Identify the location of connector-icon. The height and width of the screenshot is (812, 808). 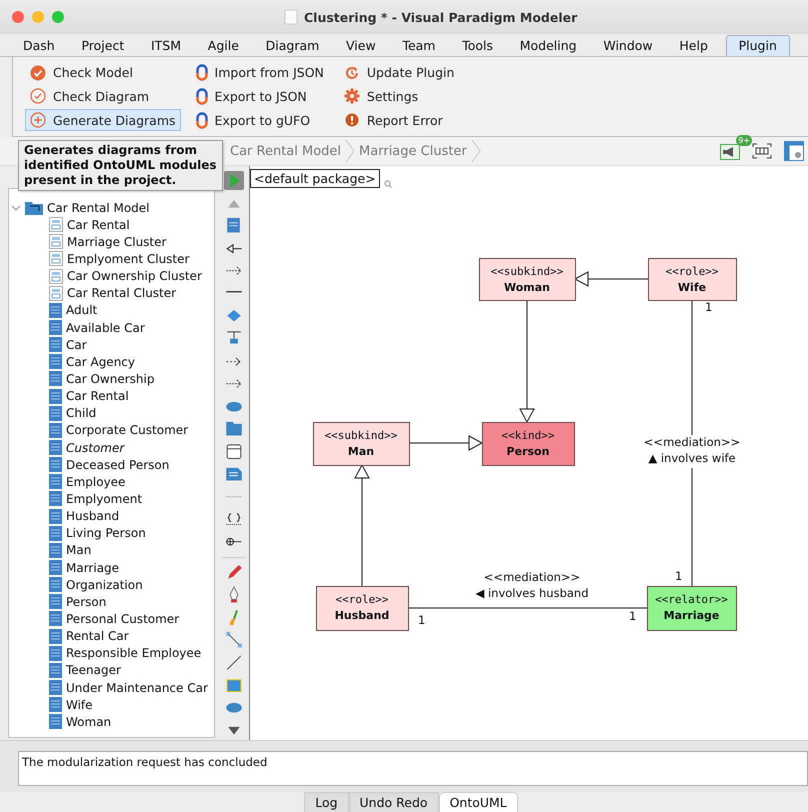
(234, 640).